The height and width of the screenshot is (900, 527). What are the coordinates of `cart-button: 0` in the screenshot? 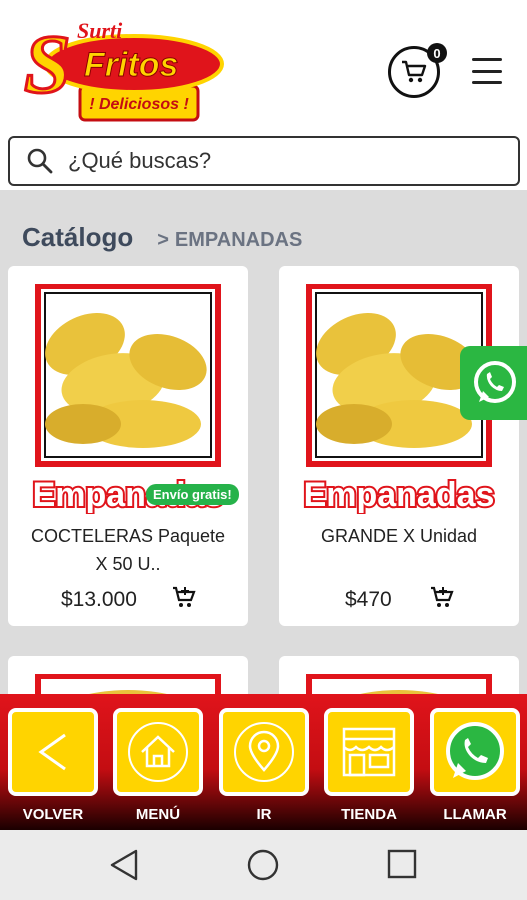 It's located at (417, 70).